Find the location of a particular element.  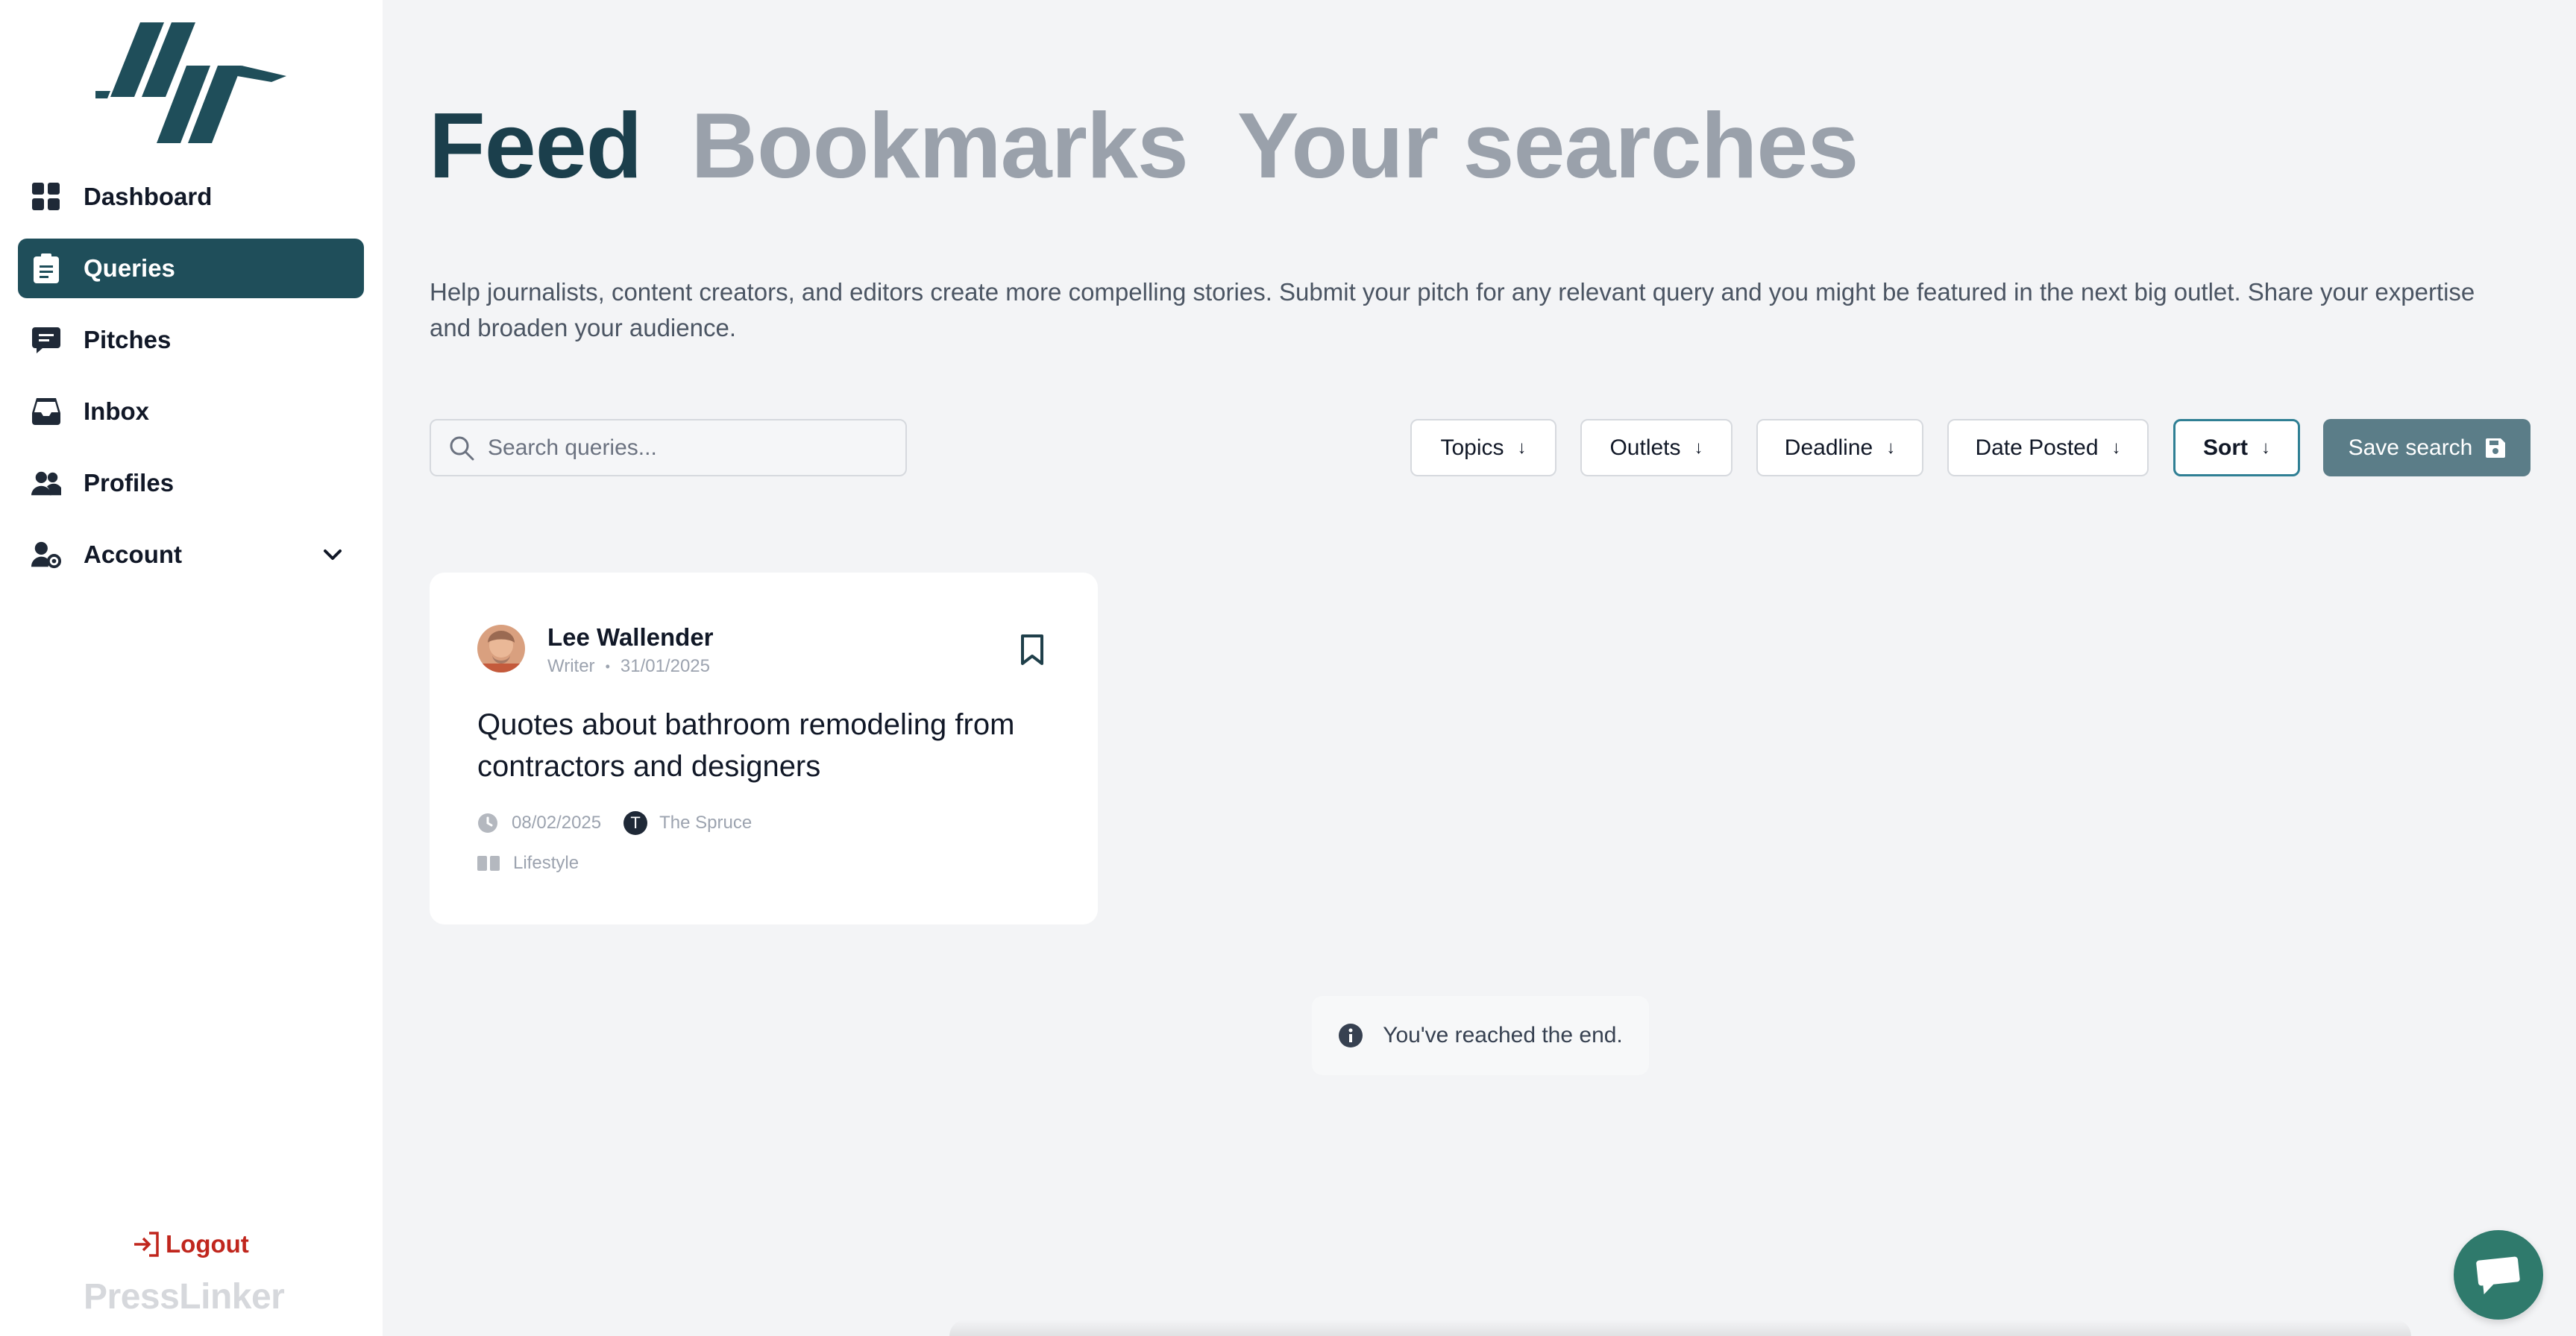

sidebar-item-label: Account is located at coordinates (133, 554).